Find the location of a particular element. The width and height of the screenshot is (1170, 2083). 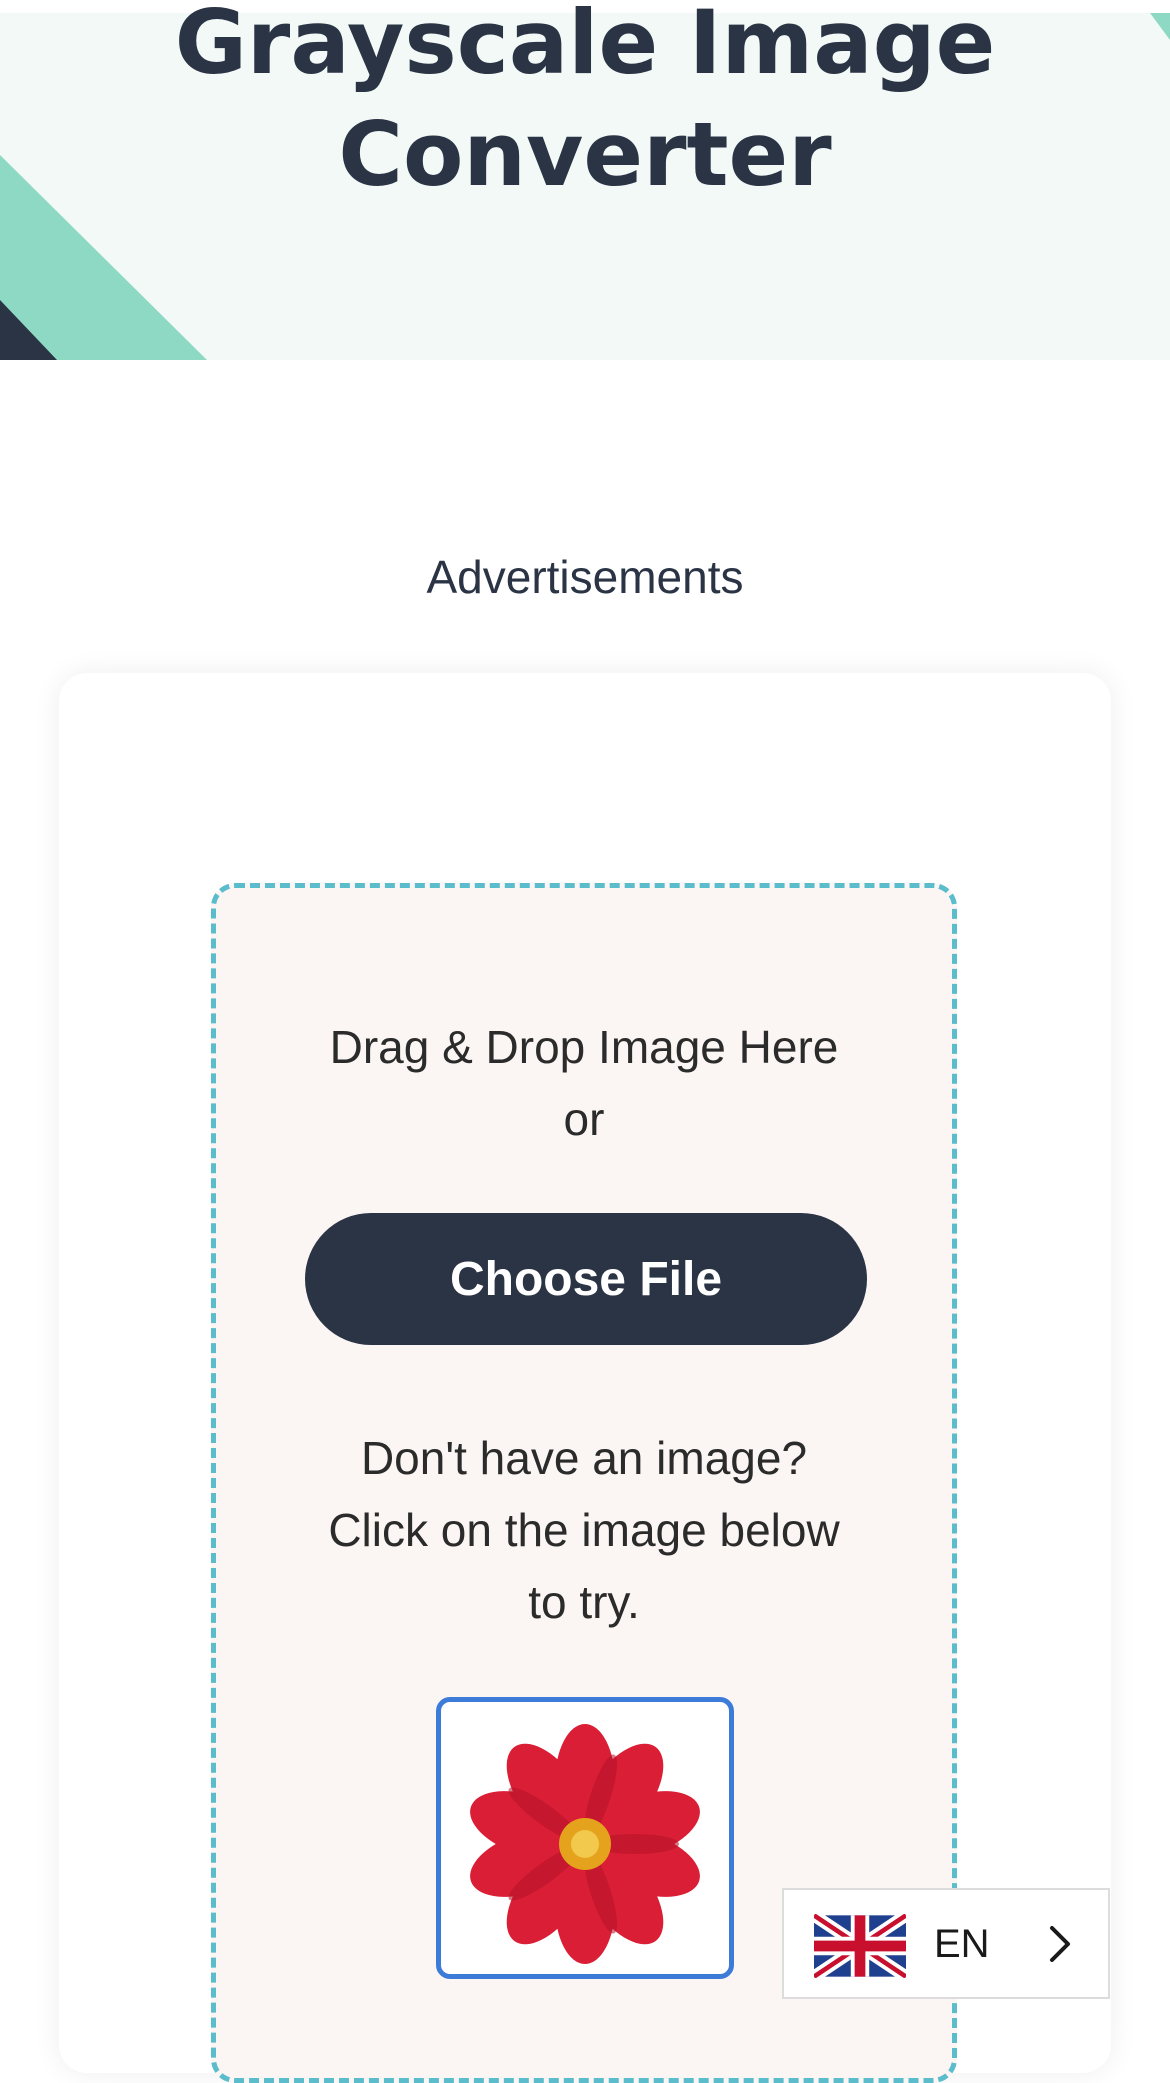

sample-hint-line2: Click on the image below is located at coordinates (584, 1530).